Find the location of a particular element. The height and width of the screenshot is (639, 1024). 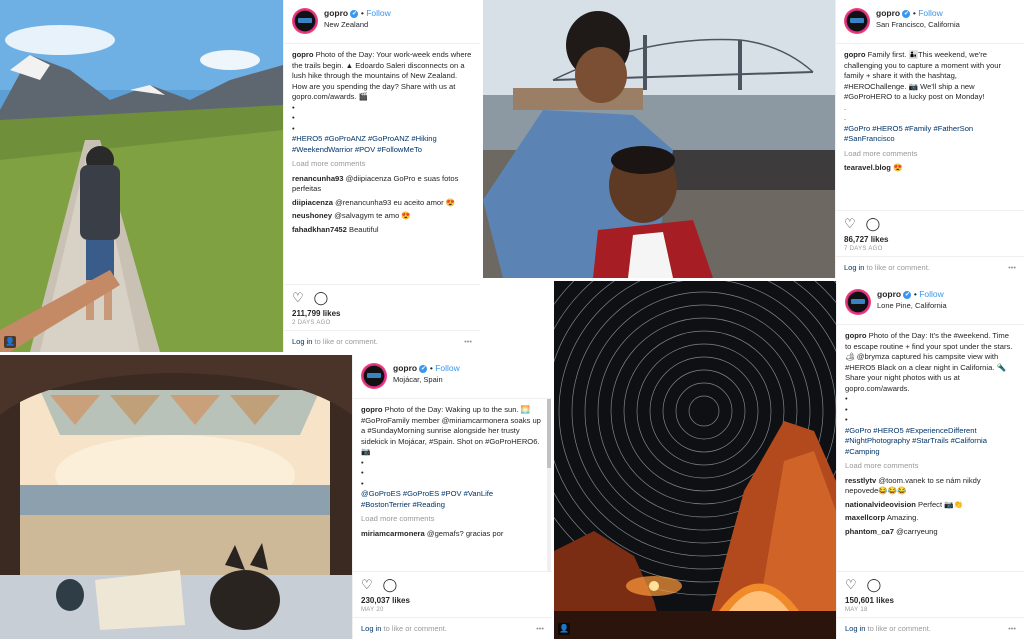

like-count: 211,799 likes is located at coordinates (382, 314).